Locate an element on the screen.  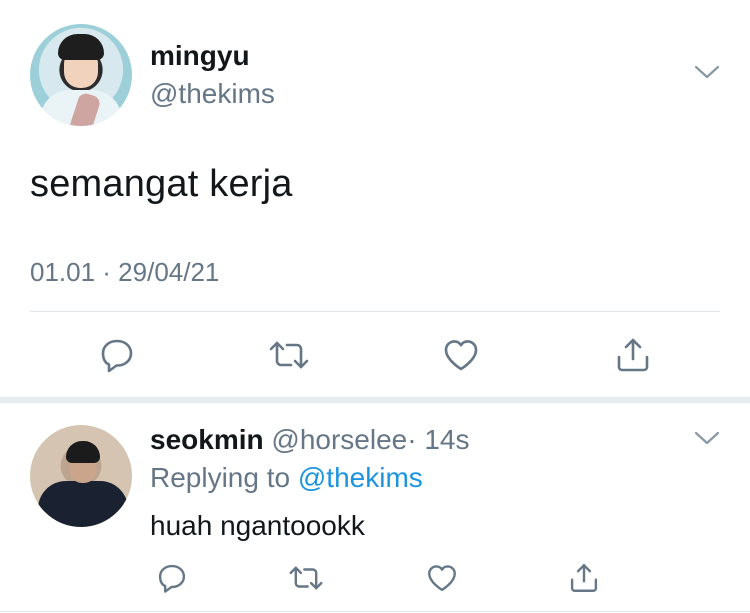
reply-header: seokmin @horselee· 14s is located at coordinates (309, 440).